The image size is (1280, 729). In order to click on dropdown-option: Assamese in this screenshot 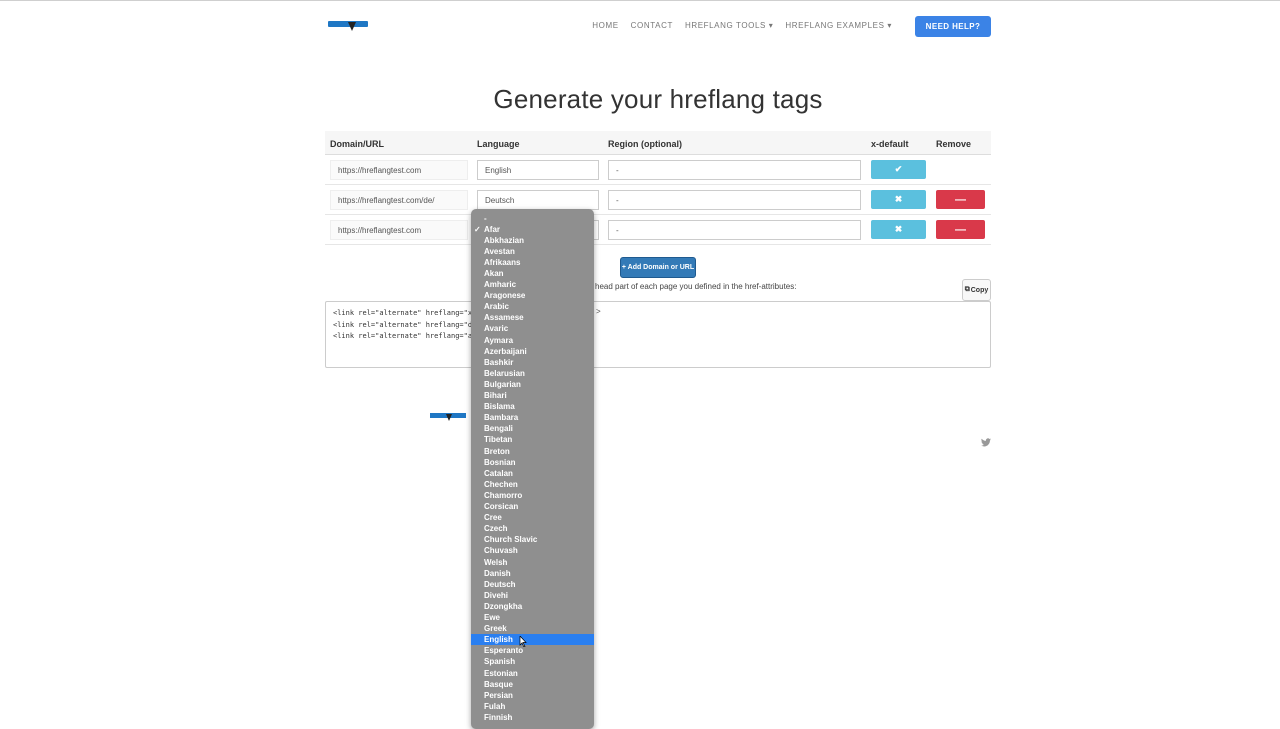, I will do `click(532, 317)`.